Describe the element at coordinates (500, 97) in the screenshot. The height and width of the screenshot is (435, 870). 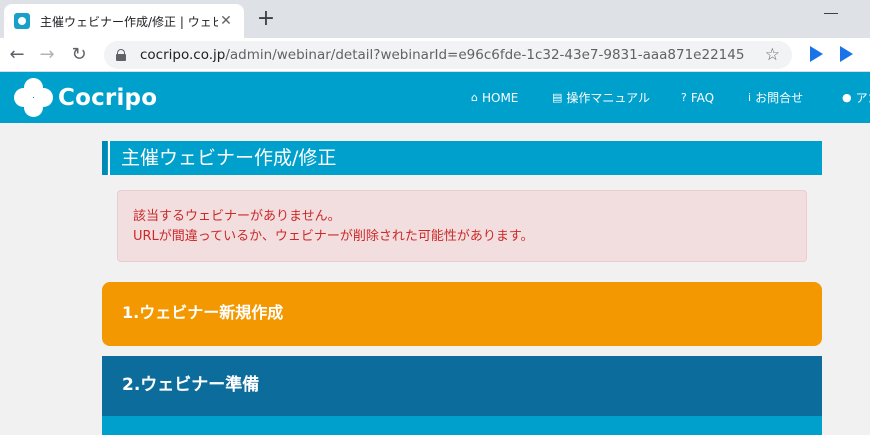
I see `nav-home-label: HOME` at that location.